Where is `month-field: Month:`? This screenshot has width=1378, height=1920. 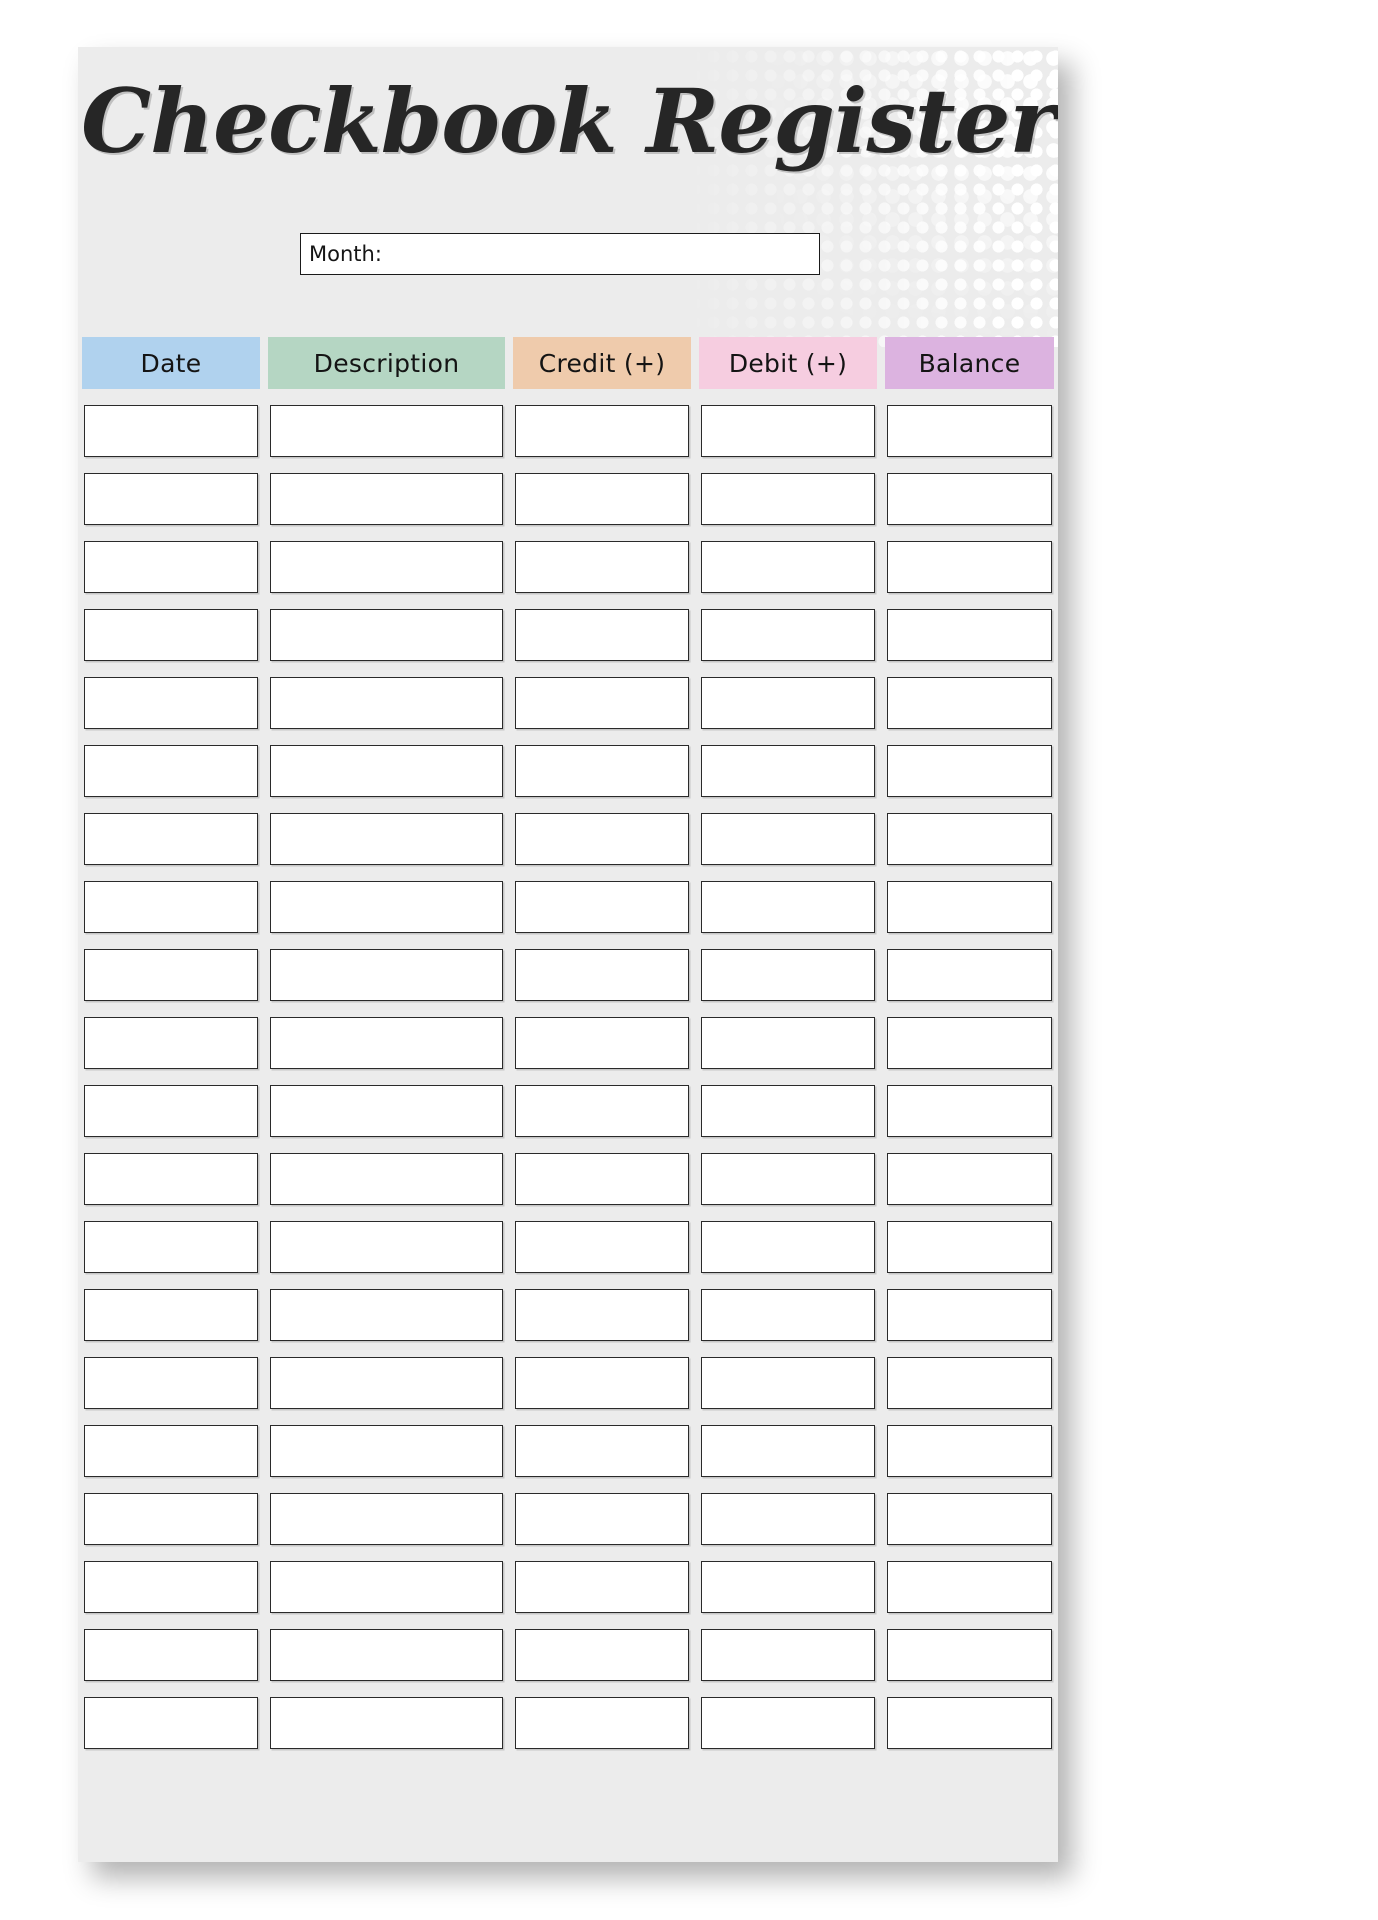 month-field: Month: is located at coordinates (560, 254).